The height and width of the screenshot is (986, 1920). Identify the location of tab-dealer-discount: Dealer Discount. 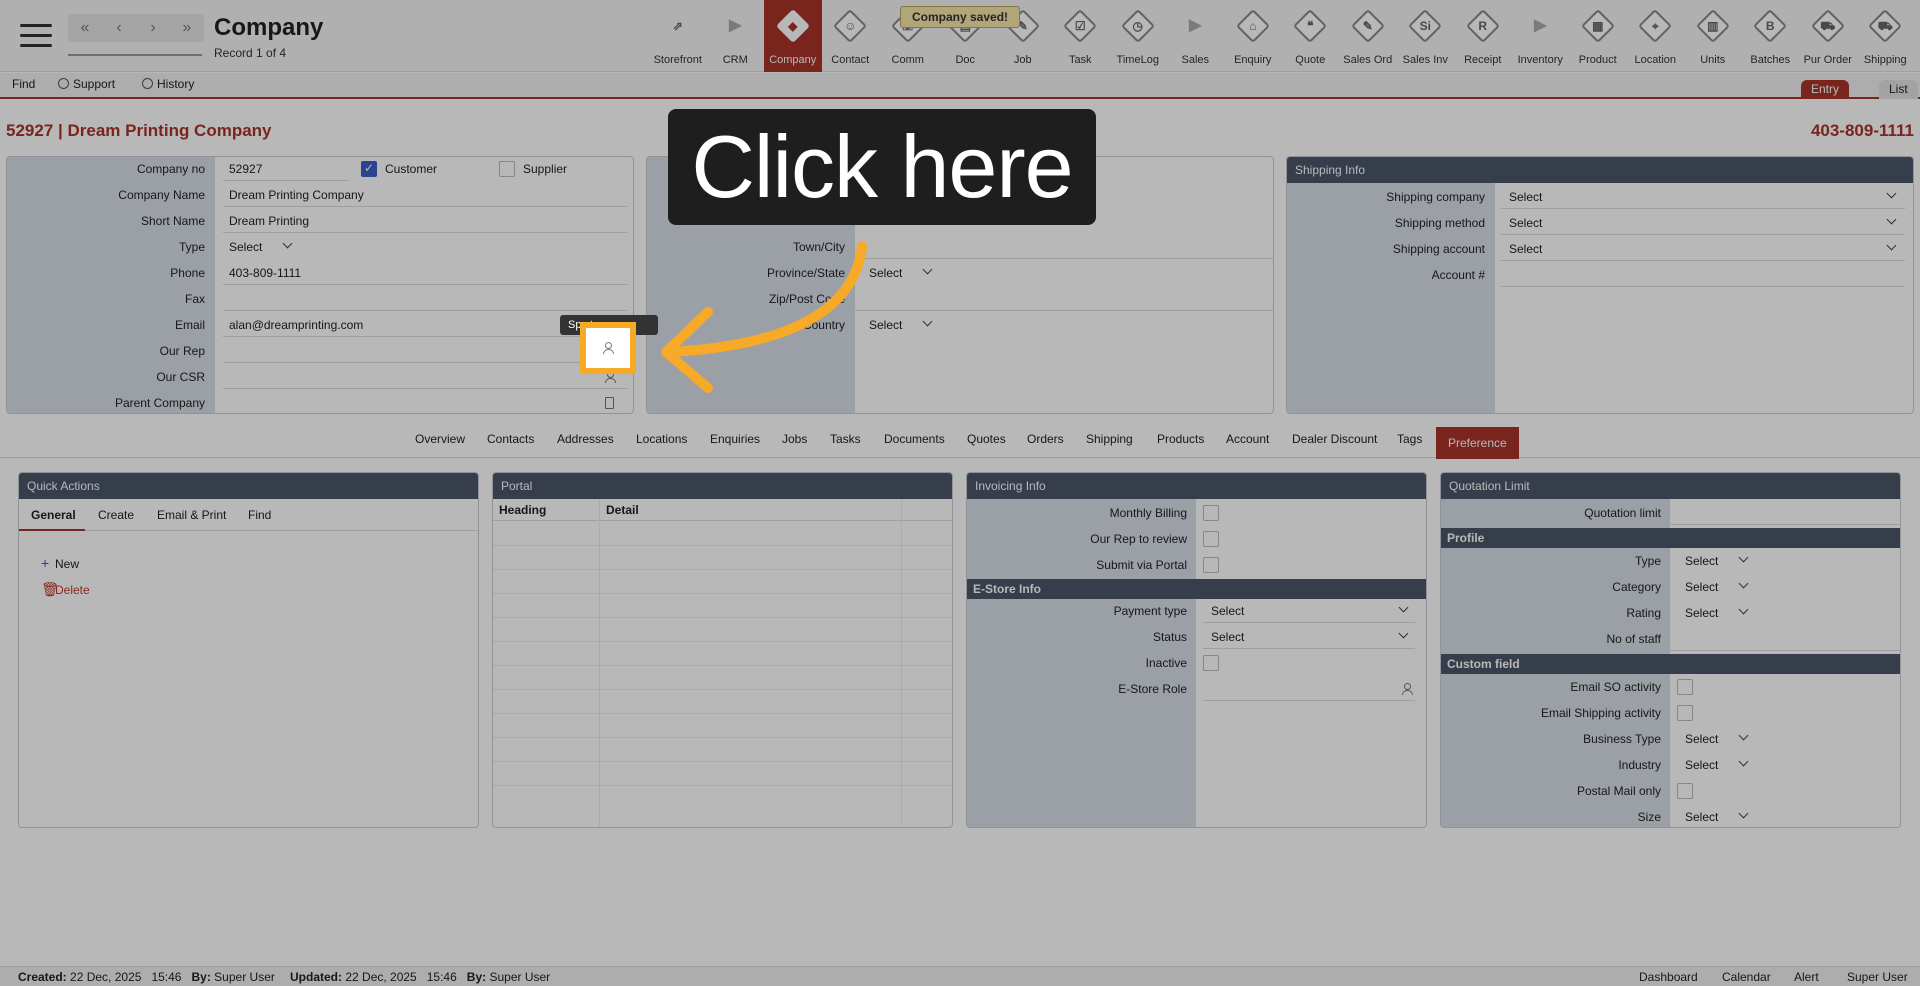
(1334, 442).